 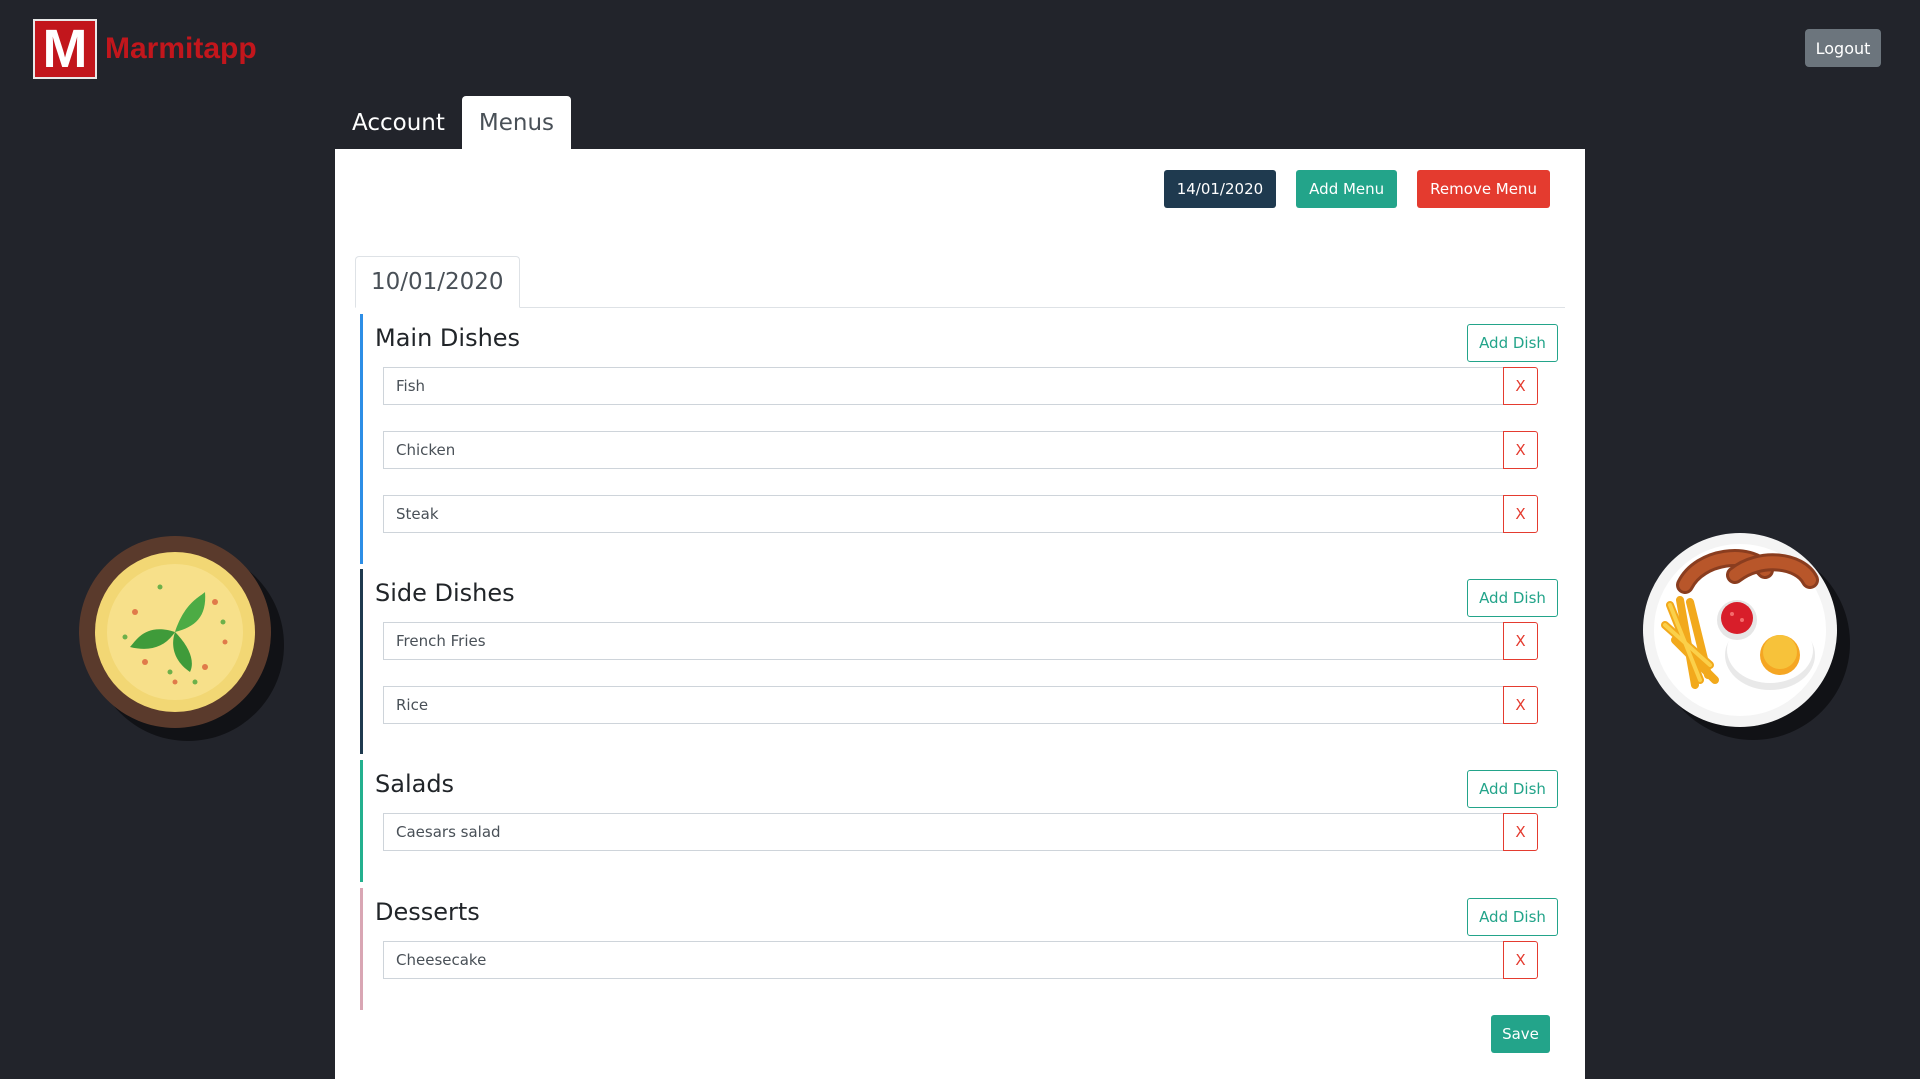 I want to click on save-button: Save, so click(x=1520, y=1034).